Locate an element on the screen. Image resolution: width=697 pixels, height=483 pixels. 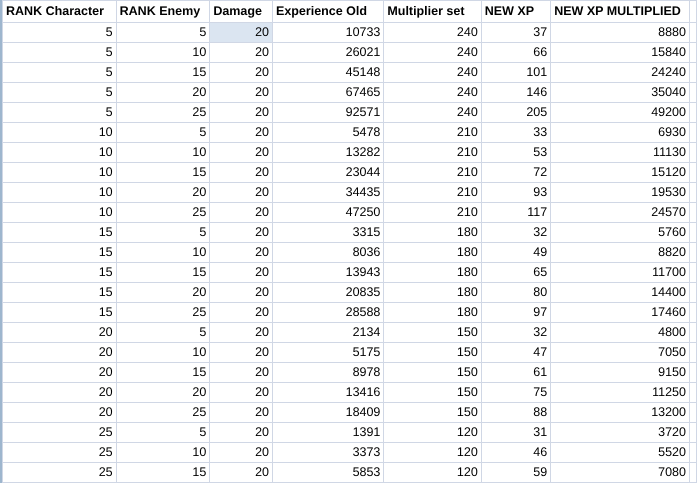
table-cell: 13416 is located at coordinates (328, 392).